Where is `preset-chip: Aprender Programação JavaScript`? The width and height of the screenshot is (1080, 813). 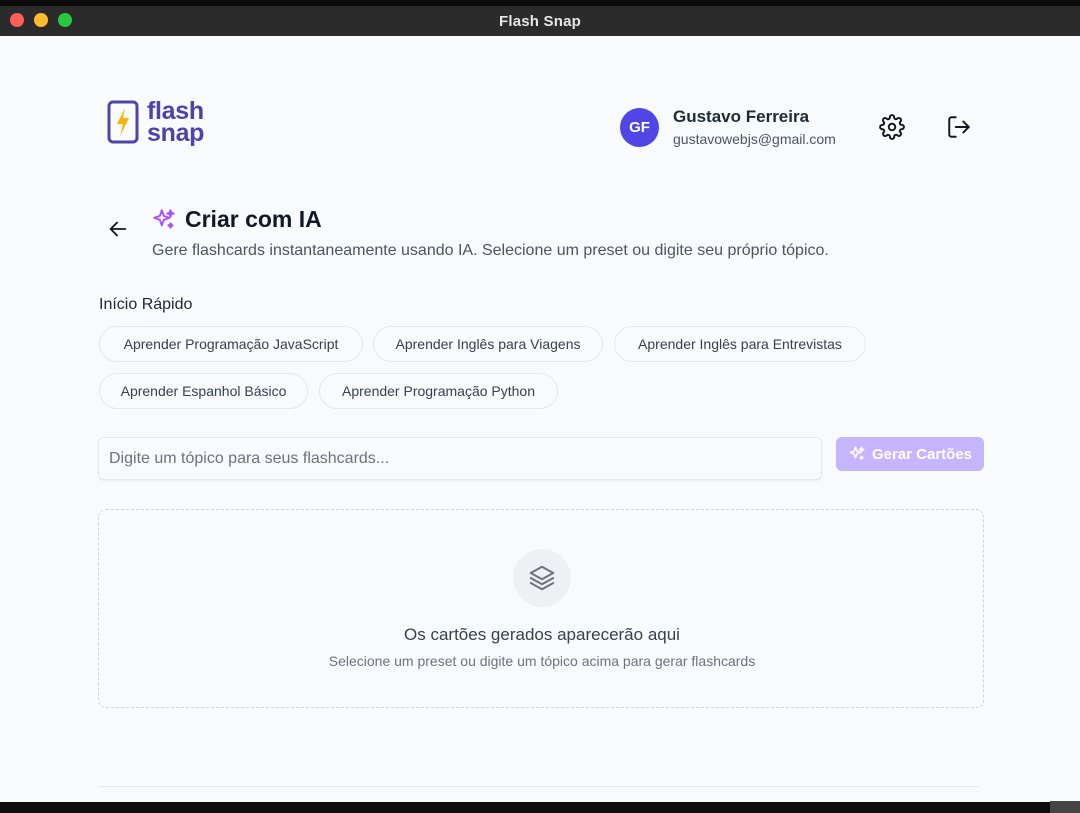 preset-chip: Aprender Programação JavaScript is located at coordinates (231, 344).